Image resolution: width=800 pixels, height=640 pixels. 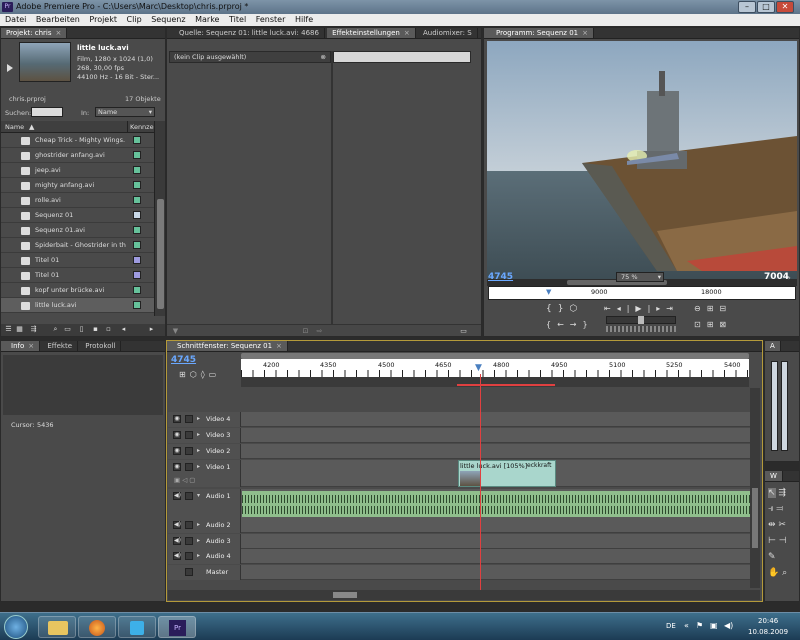 What do you see at coordinates (478, 368) in the screenshot?
I see `timeline-playhead-icon: ▼` at bounding box center [478, 368].